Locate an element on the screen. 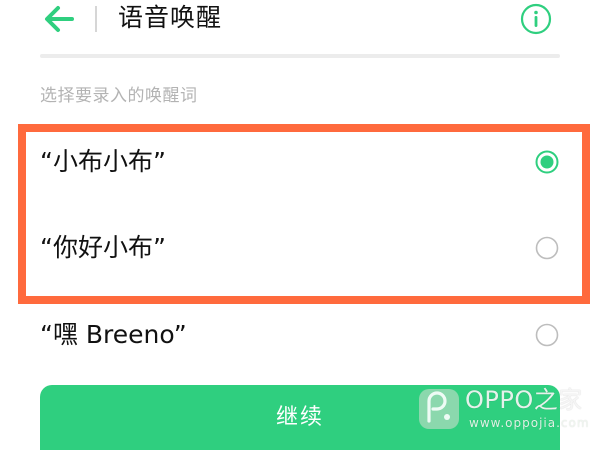 This screenshot has height=450, width=600. header-separator is located at coordinates (300, 56).